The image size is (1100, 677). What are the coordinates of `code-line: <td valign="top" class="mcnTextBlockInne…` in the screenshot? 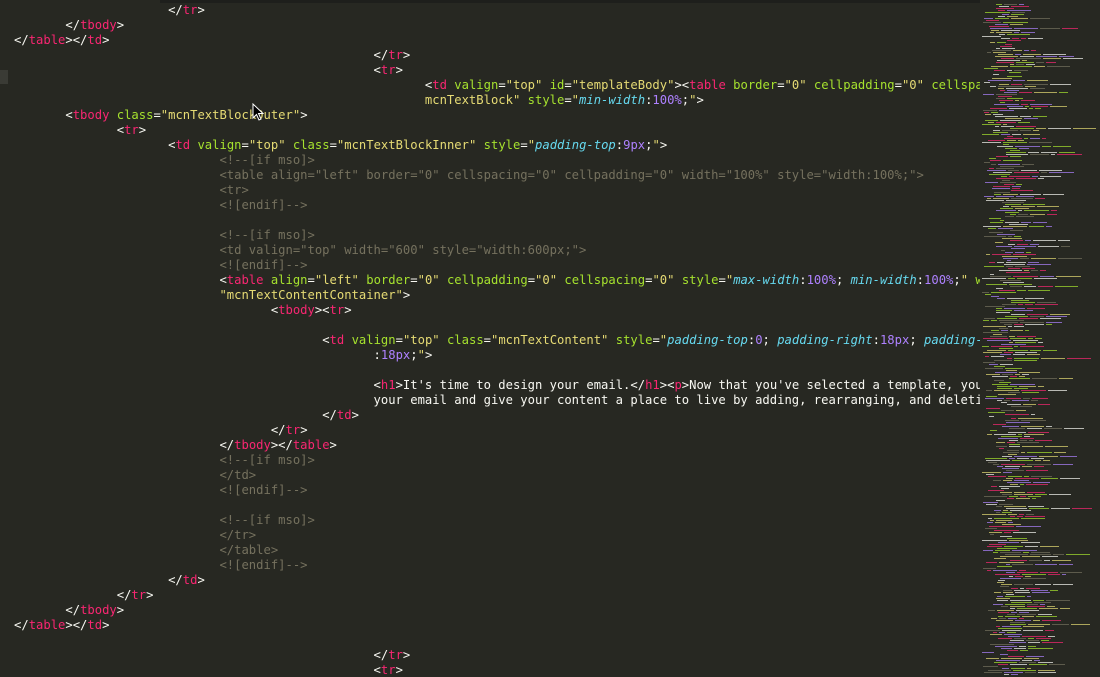 It's located at (497, 145).